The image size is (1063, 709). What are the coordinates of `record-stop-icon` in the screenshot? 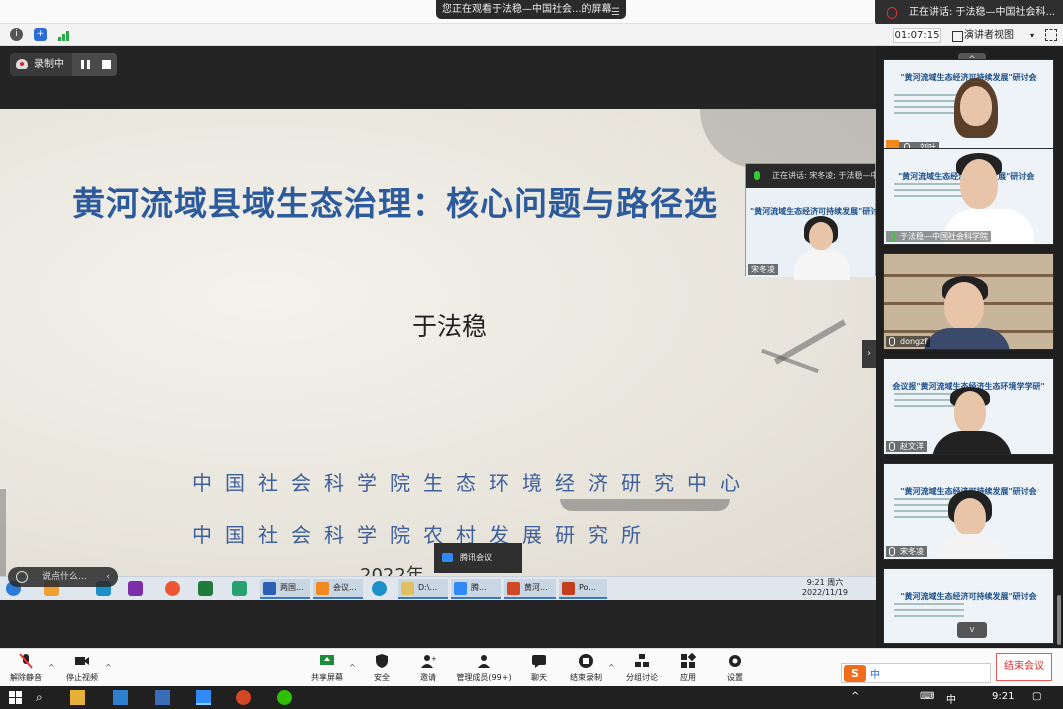 It's located at (586, 661).